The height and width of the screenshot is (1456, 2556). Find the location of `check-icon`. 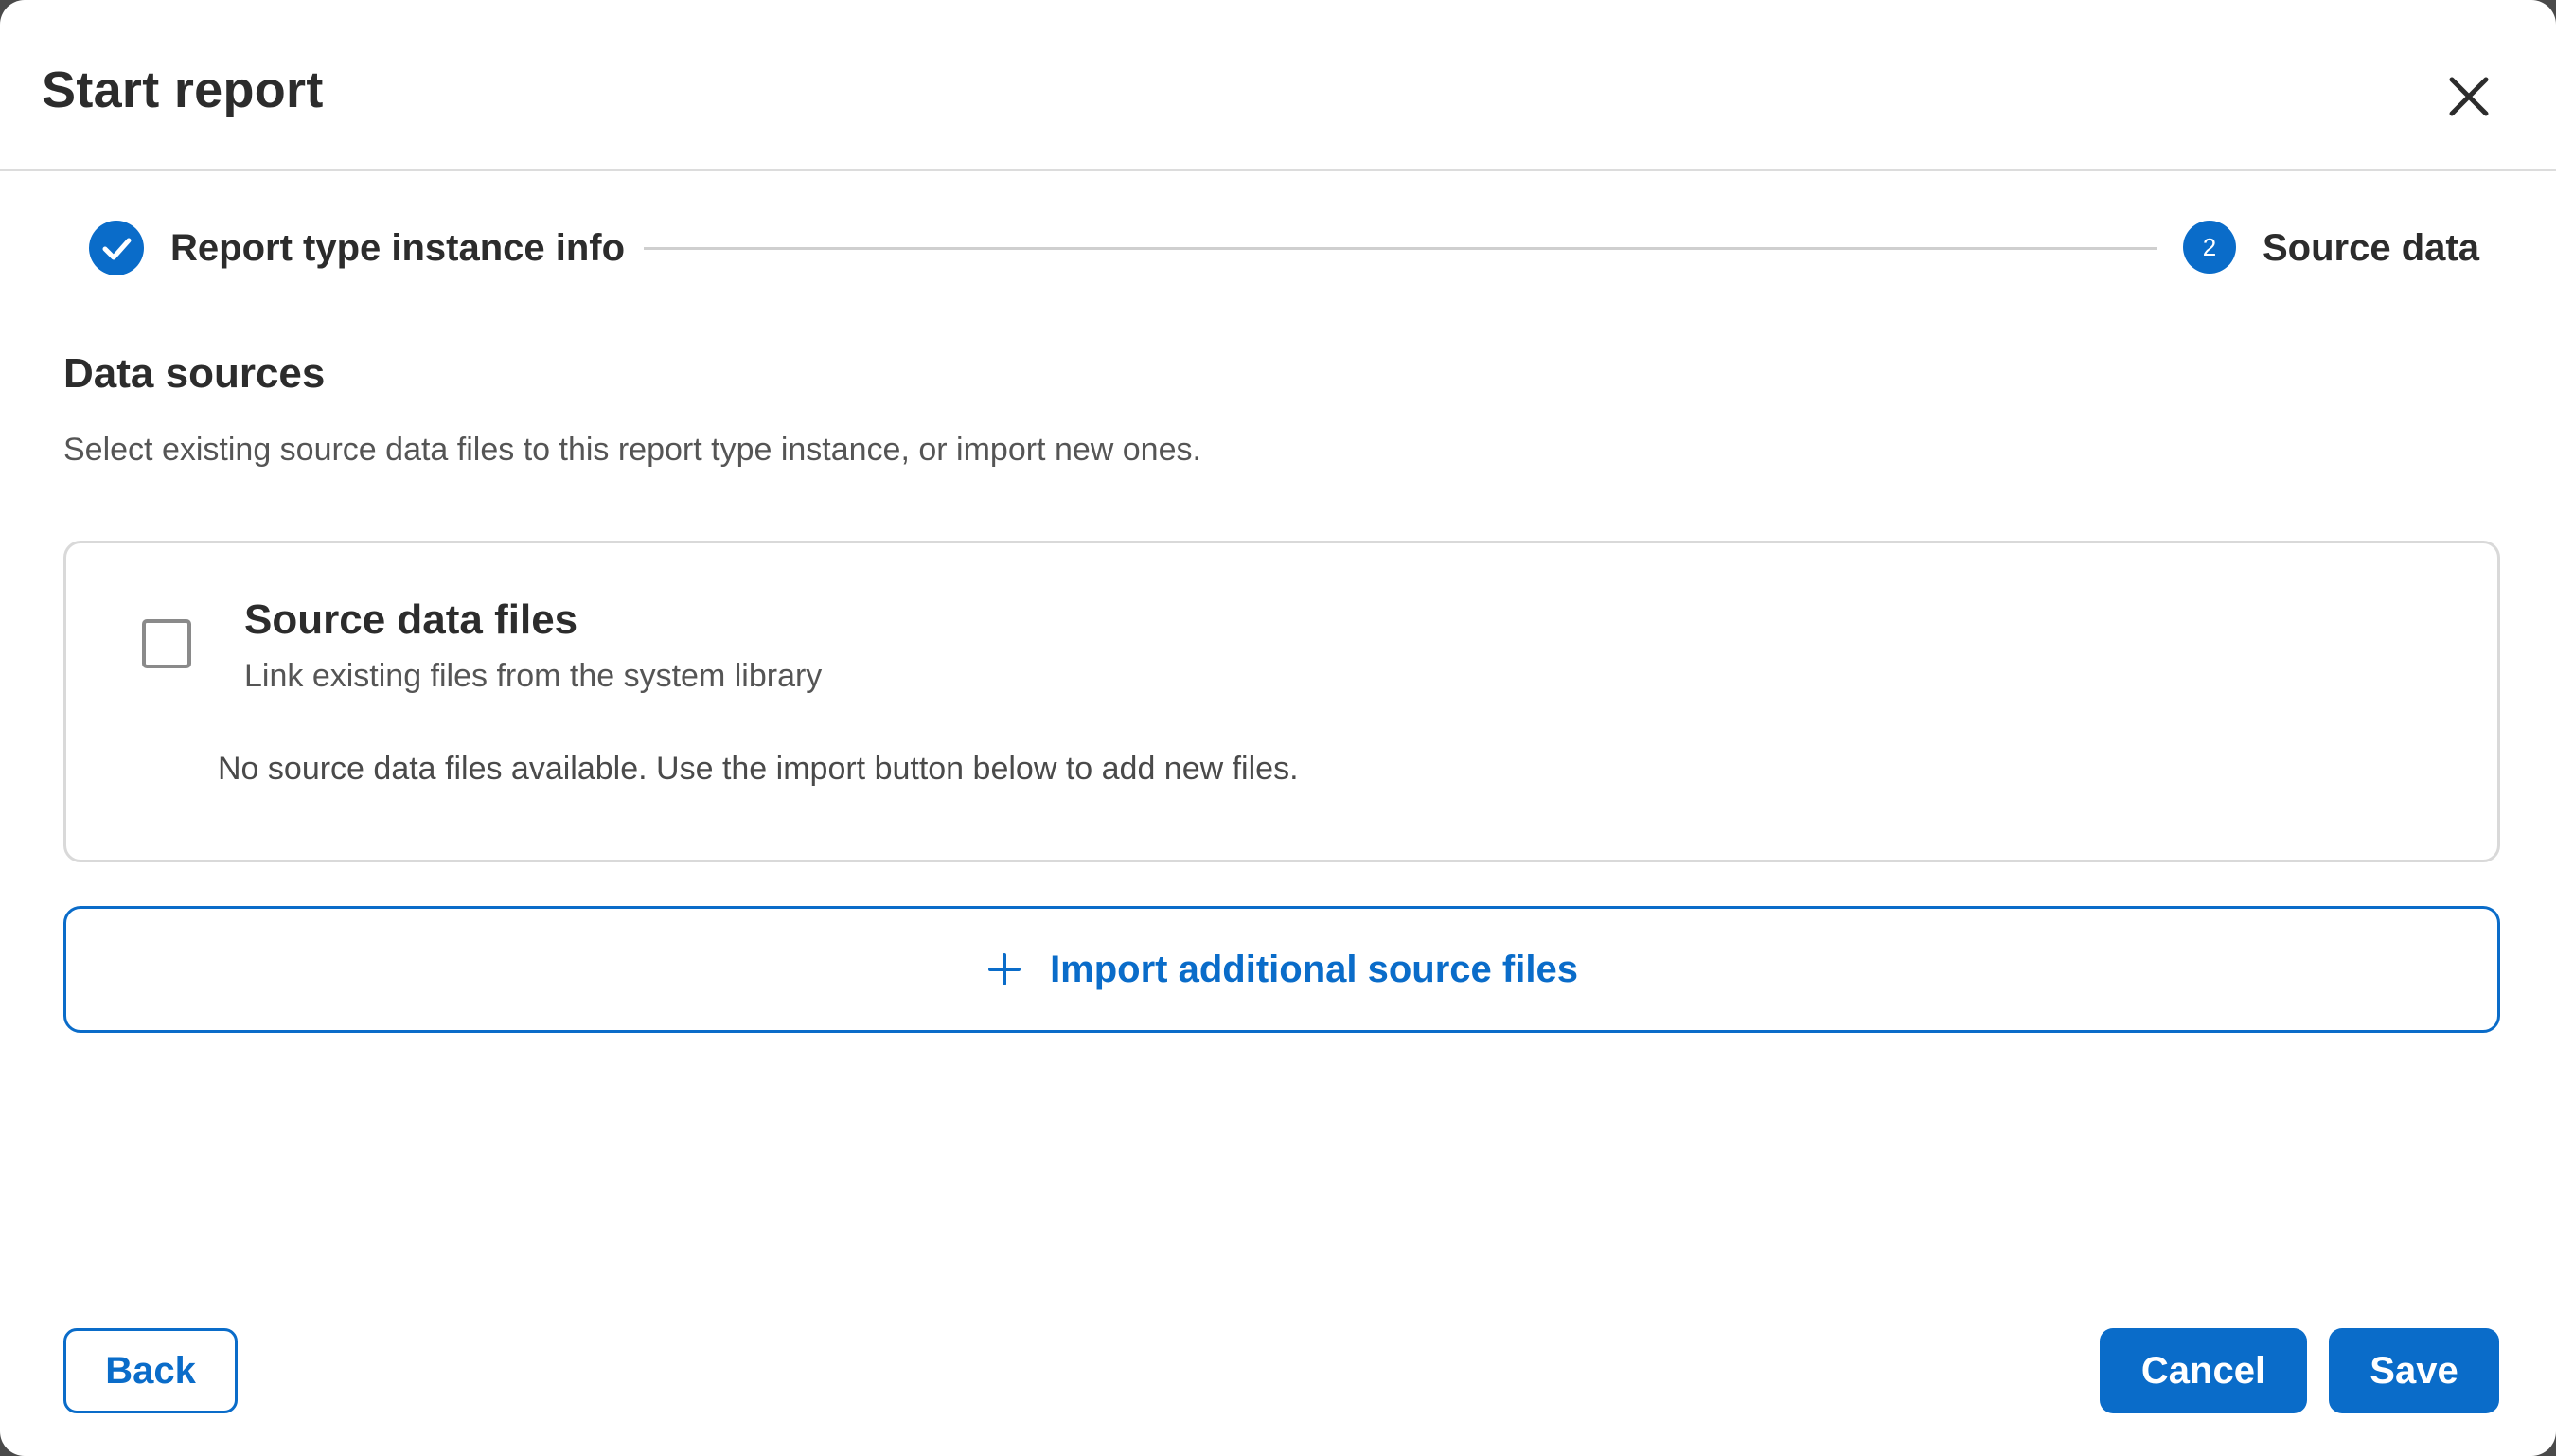

check-icon is located at coordinates (117, 249).